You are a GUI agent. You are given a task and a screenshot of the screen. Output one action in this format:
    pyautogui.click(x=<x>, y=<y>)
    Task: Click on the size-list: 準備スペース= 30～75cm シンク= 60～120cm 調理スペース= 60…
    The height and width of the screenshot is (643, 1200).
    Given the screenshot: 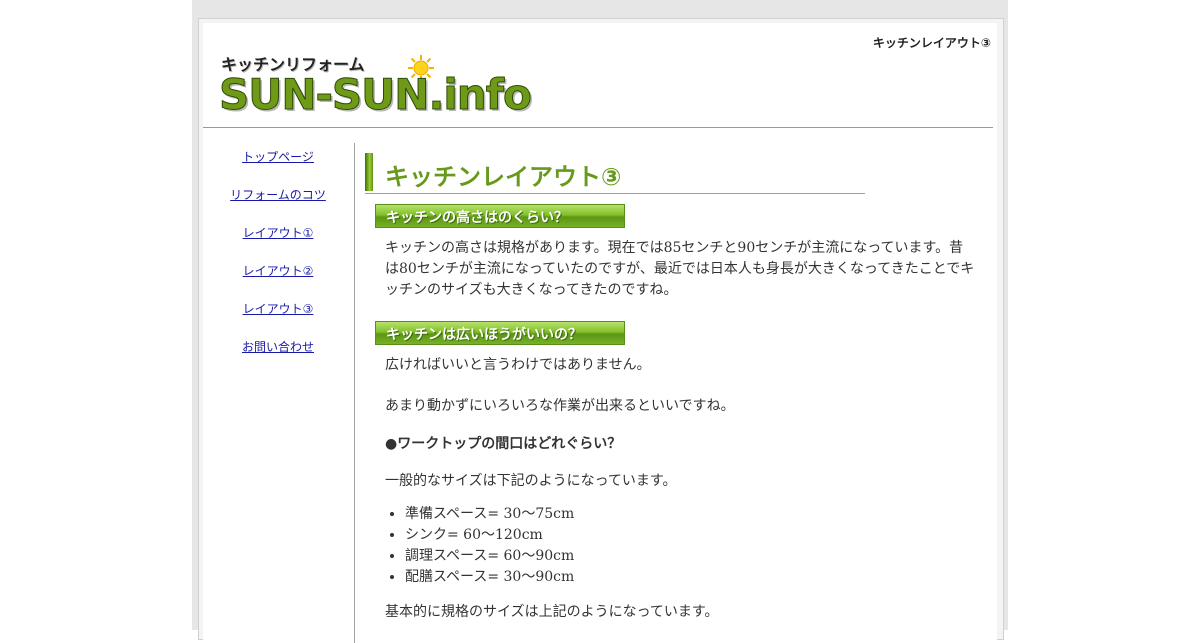 What is the action you would take?
    pyautogui.click(x=690, y=546)
    